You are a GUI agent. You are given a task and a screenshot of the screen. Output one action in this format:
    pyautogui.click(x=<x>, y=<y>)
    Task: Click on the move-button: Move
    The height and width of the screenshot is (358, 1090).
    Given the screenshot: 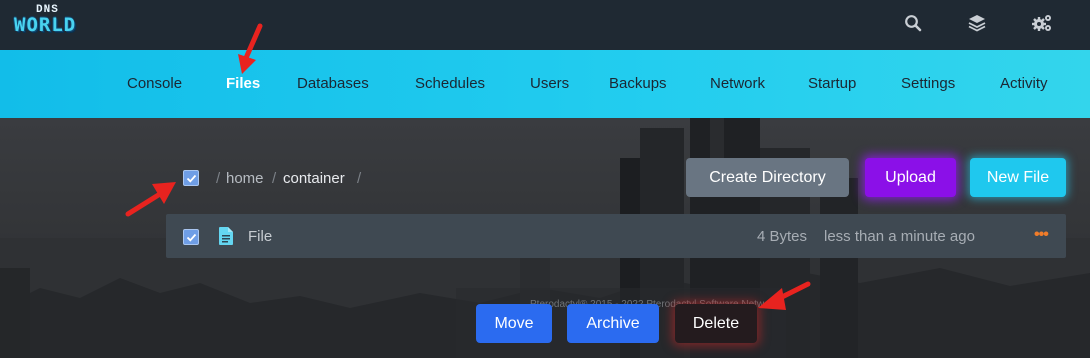 What is the action you would take?
    pyautogui.click(x=514, y=323)
    